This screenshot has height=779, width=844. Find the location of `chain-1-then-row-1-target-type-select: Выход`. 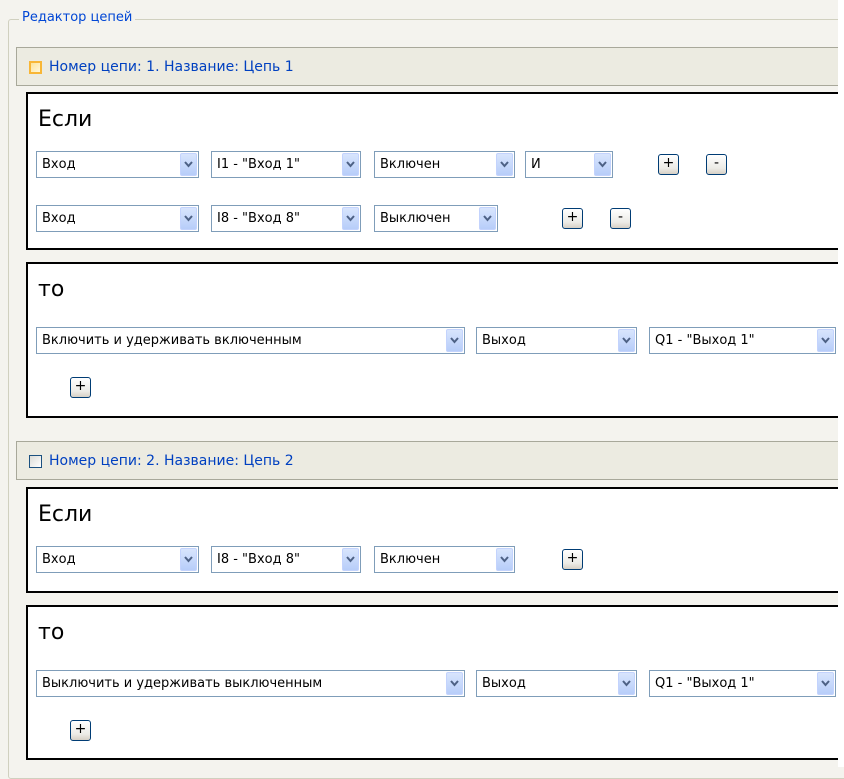

chain-1-then-row-1-target-type-select: Выход is located at coordinates (556, 340).